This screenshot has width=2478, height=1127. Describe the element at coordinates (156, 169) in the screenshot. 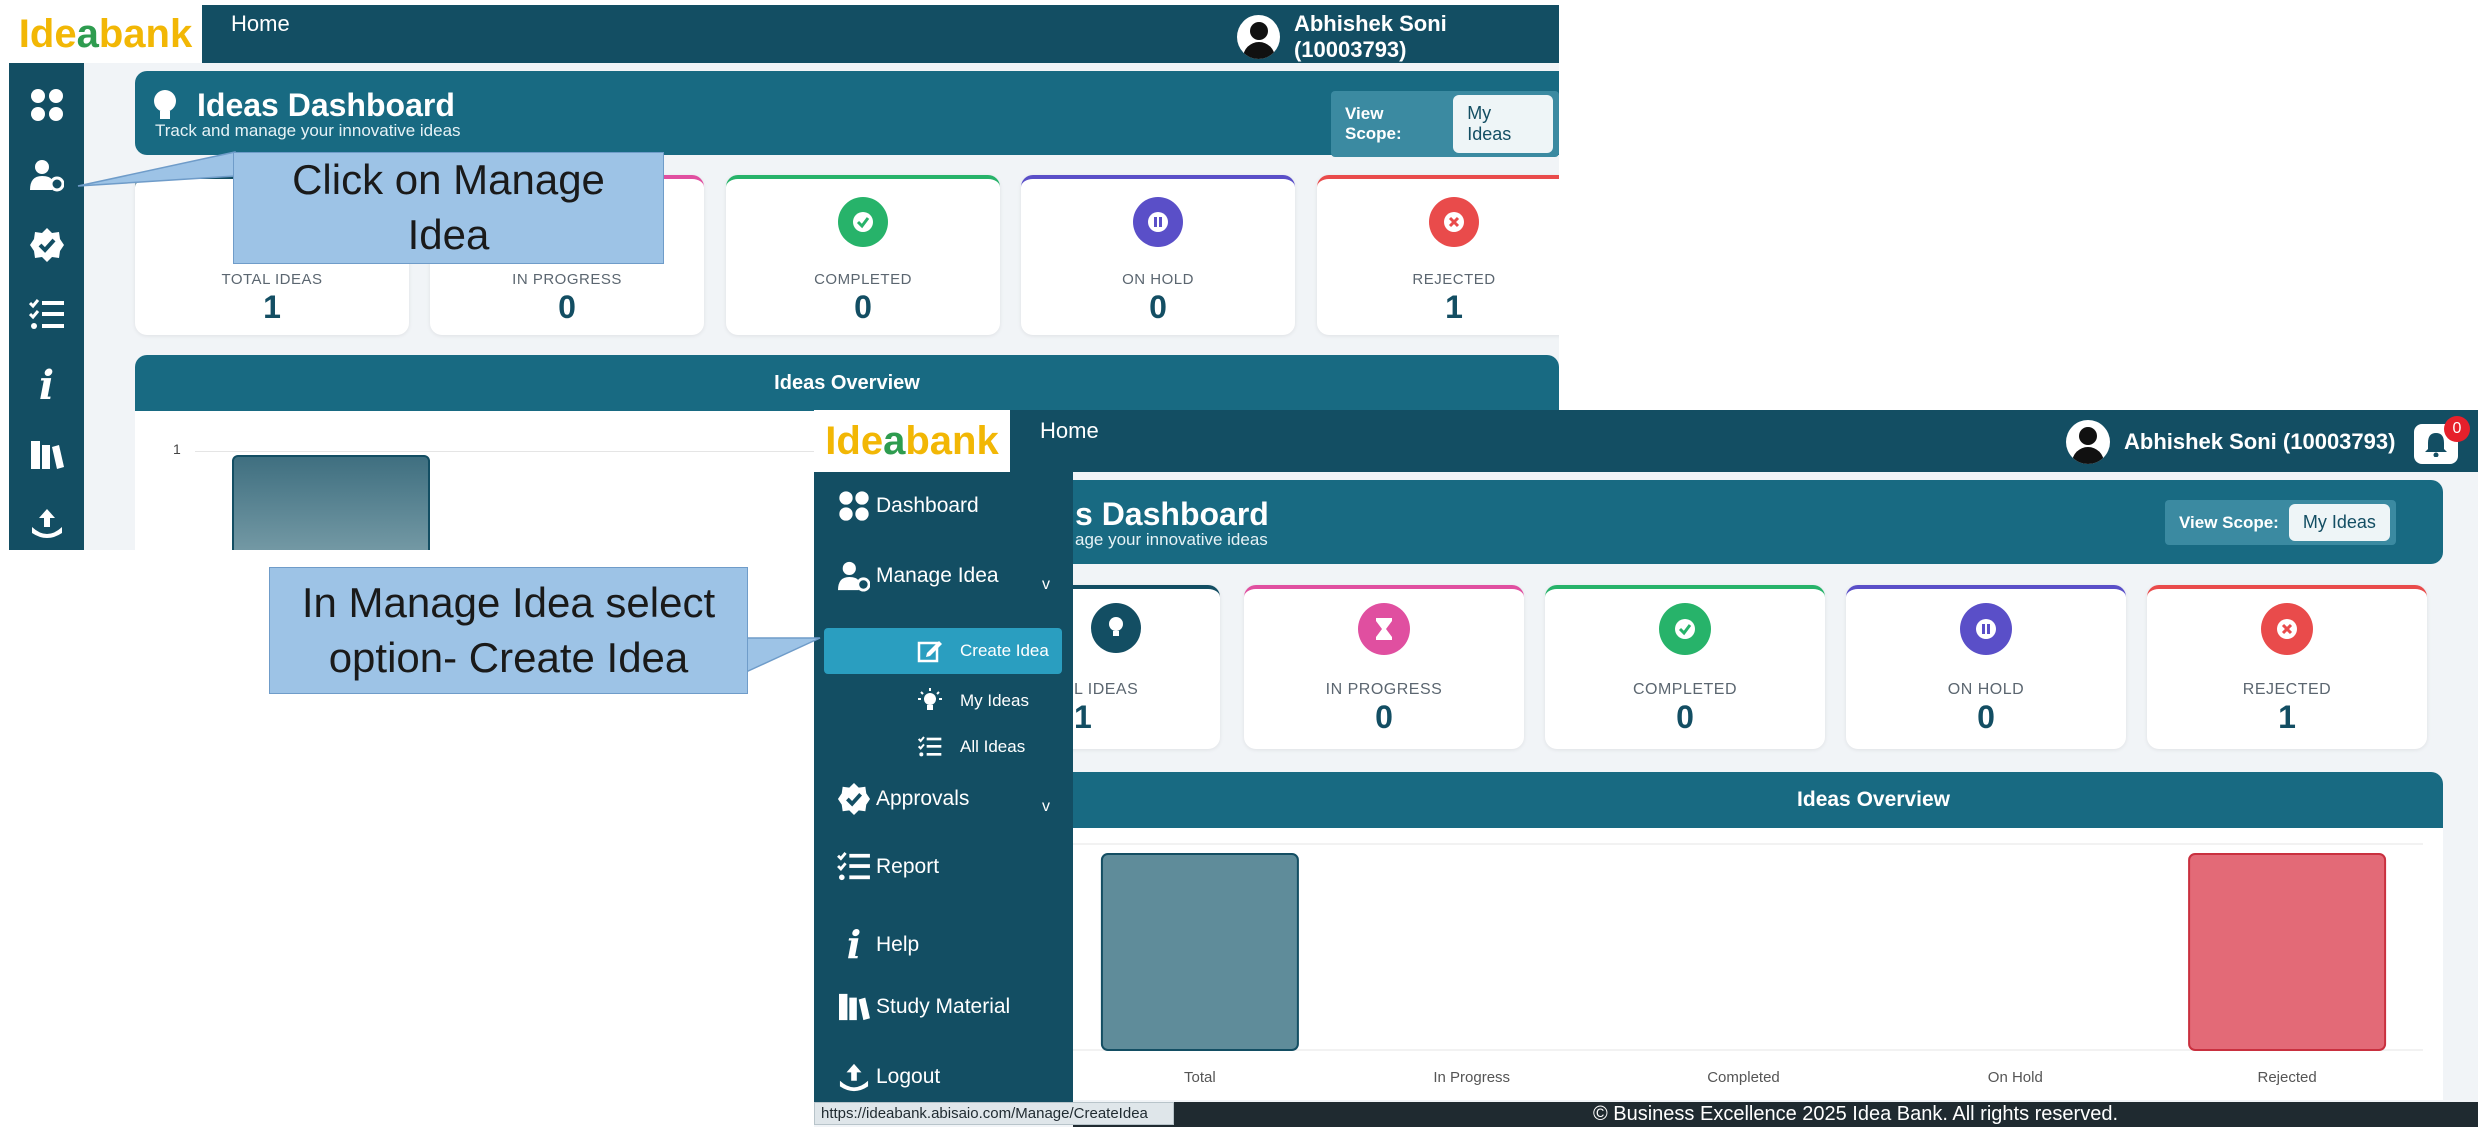

I see `callout-1-pointer` at that location.